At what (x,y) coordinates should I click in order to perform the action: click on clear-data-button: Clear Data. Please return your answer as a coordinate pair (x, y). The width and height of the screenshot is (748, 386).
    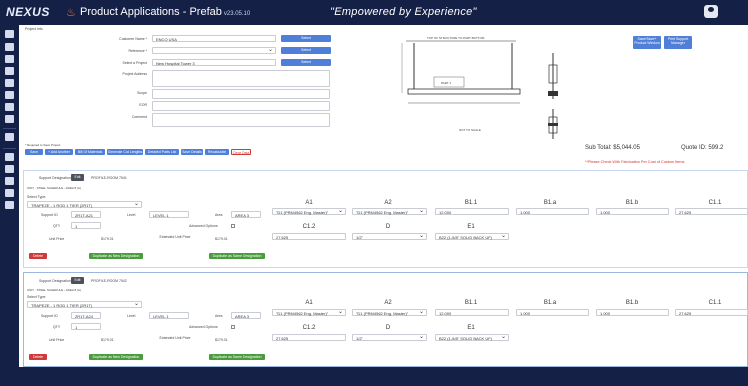
    Looking at the image, I should click on (241, 152).